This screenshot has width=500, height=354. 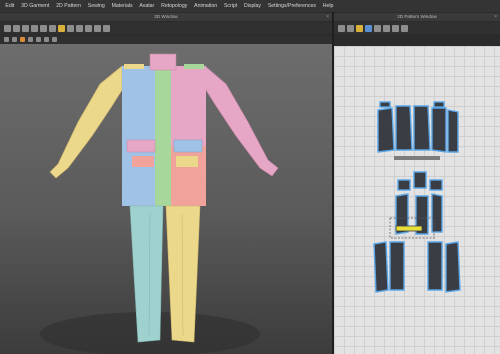 What do you see at coordinates (88, 28) in the screenshot?
I see `settings-icon` at bounding box center [88, 28].